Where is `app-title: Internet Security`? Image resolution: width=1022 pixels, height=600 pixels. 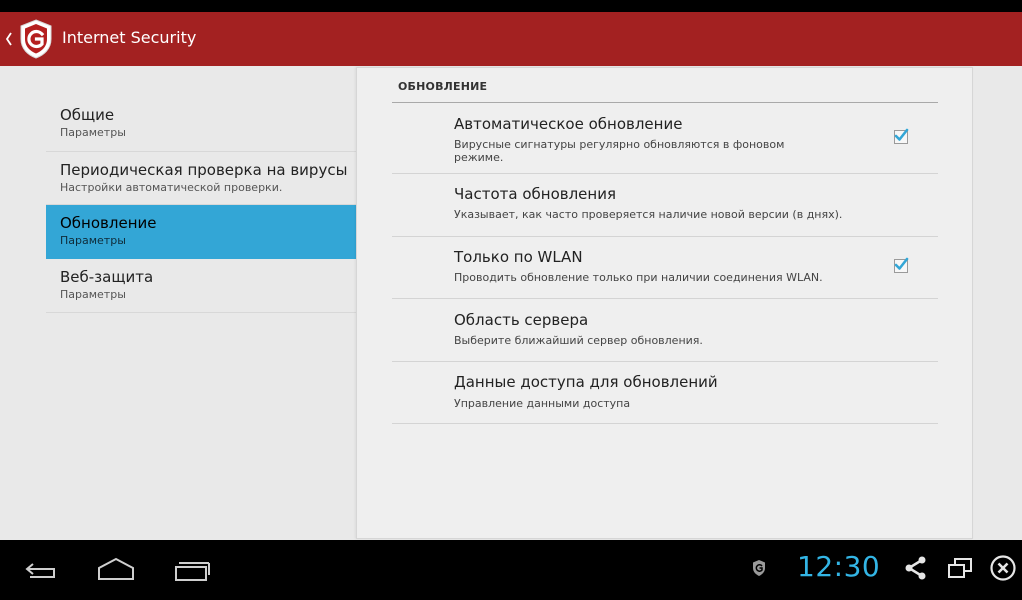
app-title: Internet Security is located at coordinates (129, 37).